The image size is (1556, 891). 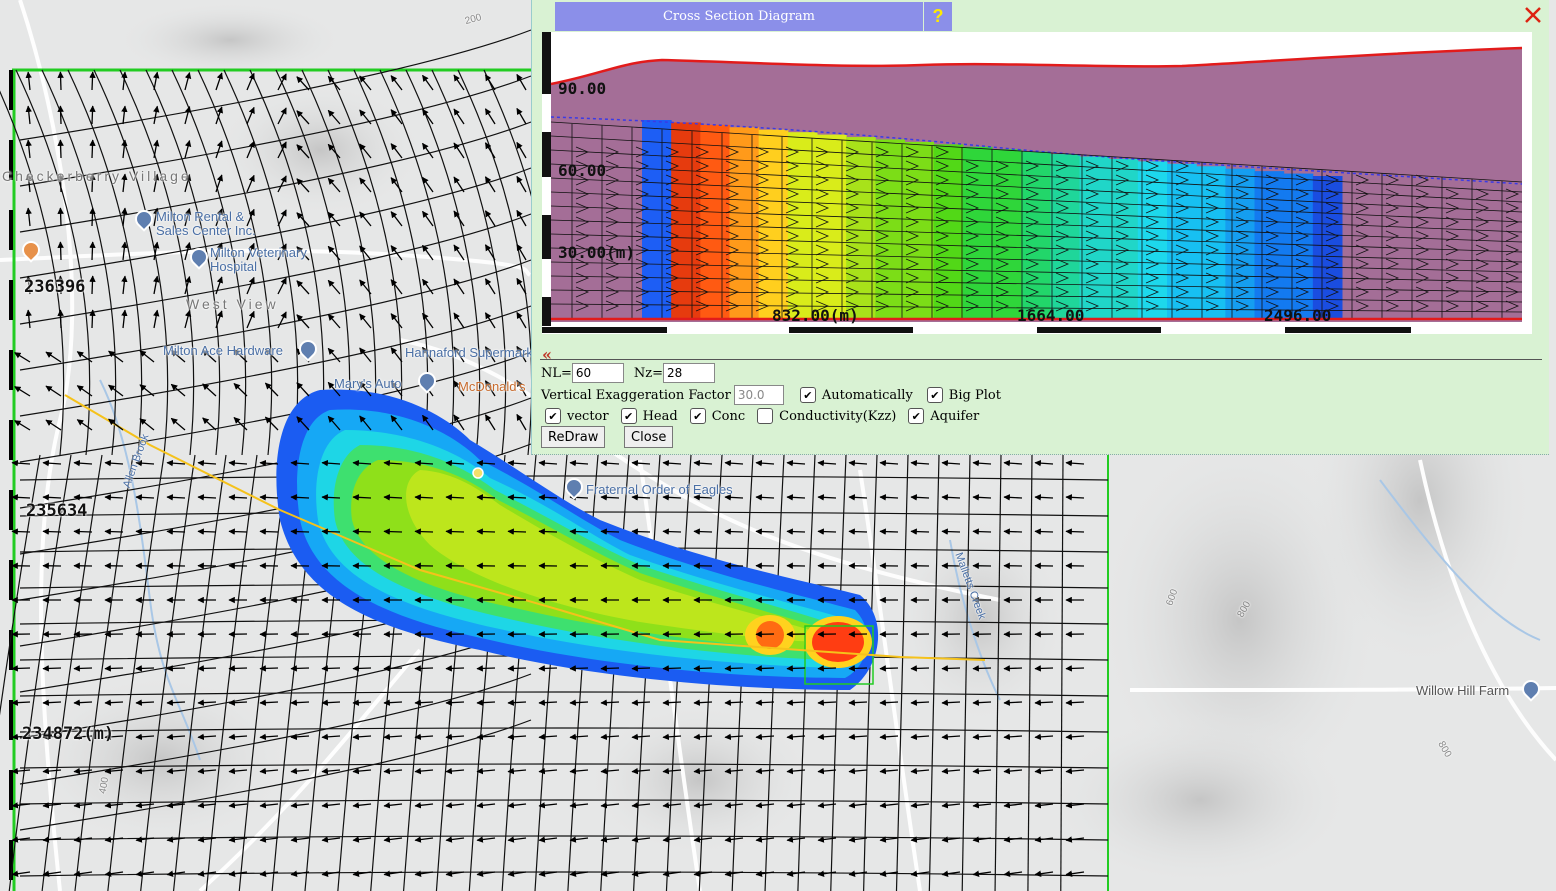 What do you see at coordinates (815, 315) in the screenshot?
I see `x-tick-label: 832.00(m)` at bounding box center [815, 315].